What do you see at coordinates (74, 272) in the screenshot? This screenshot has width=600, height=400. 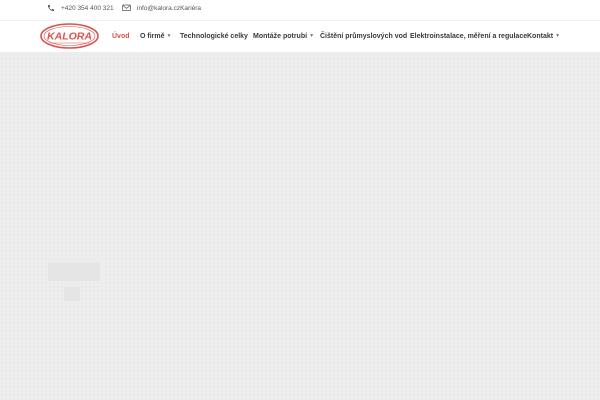 I see `hero-faded-caption` at bounding box center [74, 272].